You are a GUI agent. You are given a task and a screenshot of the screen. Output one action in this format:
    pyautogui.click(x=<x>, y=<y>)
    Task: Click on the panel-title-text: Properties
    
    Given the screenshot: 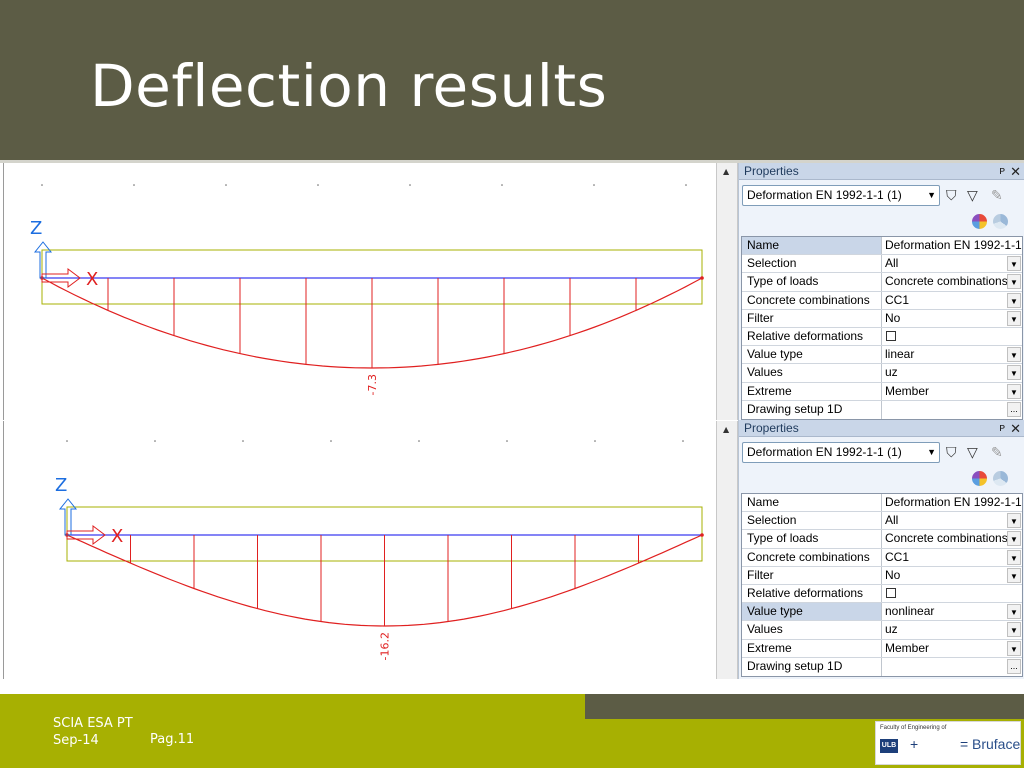 What is the action you would take?
    pyautogui.click(x=771, y=171)
    